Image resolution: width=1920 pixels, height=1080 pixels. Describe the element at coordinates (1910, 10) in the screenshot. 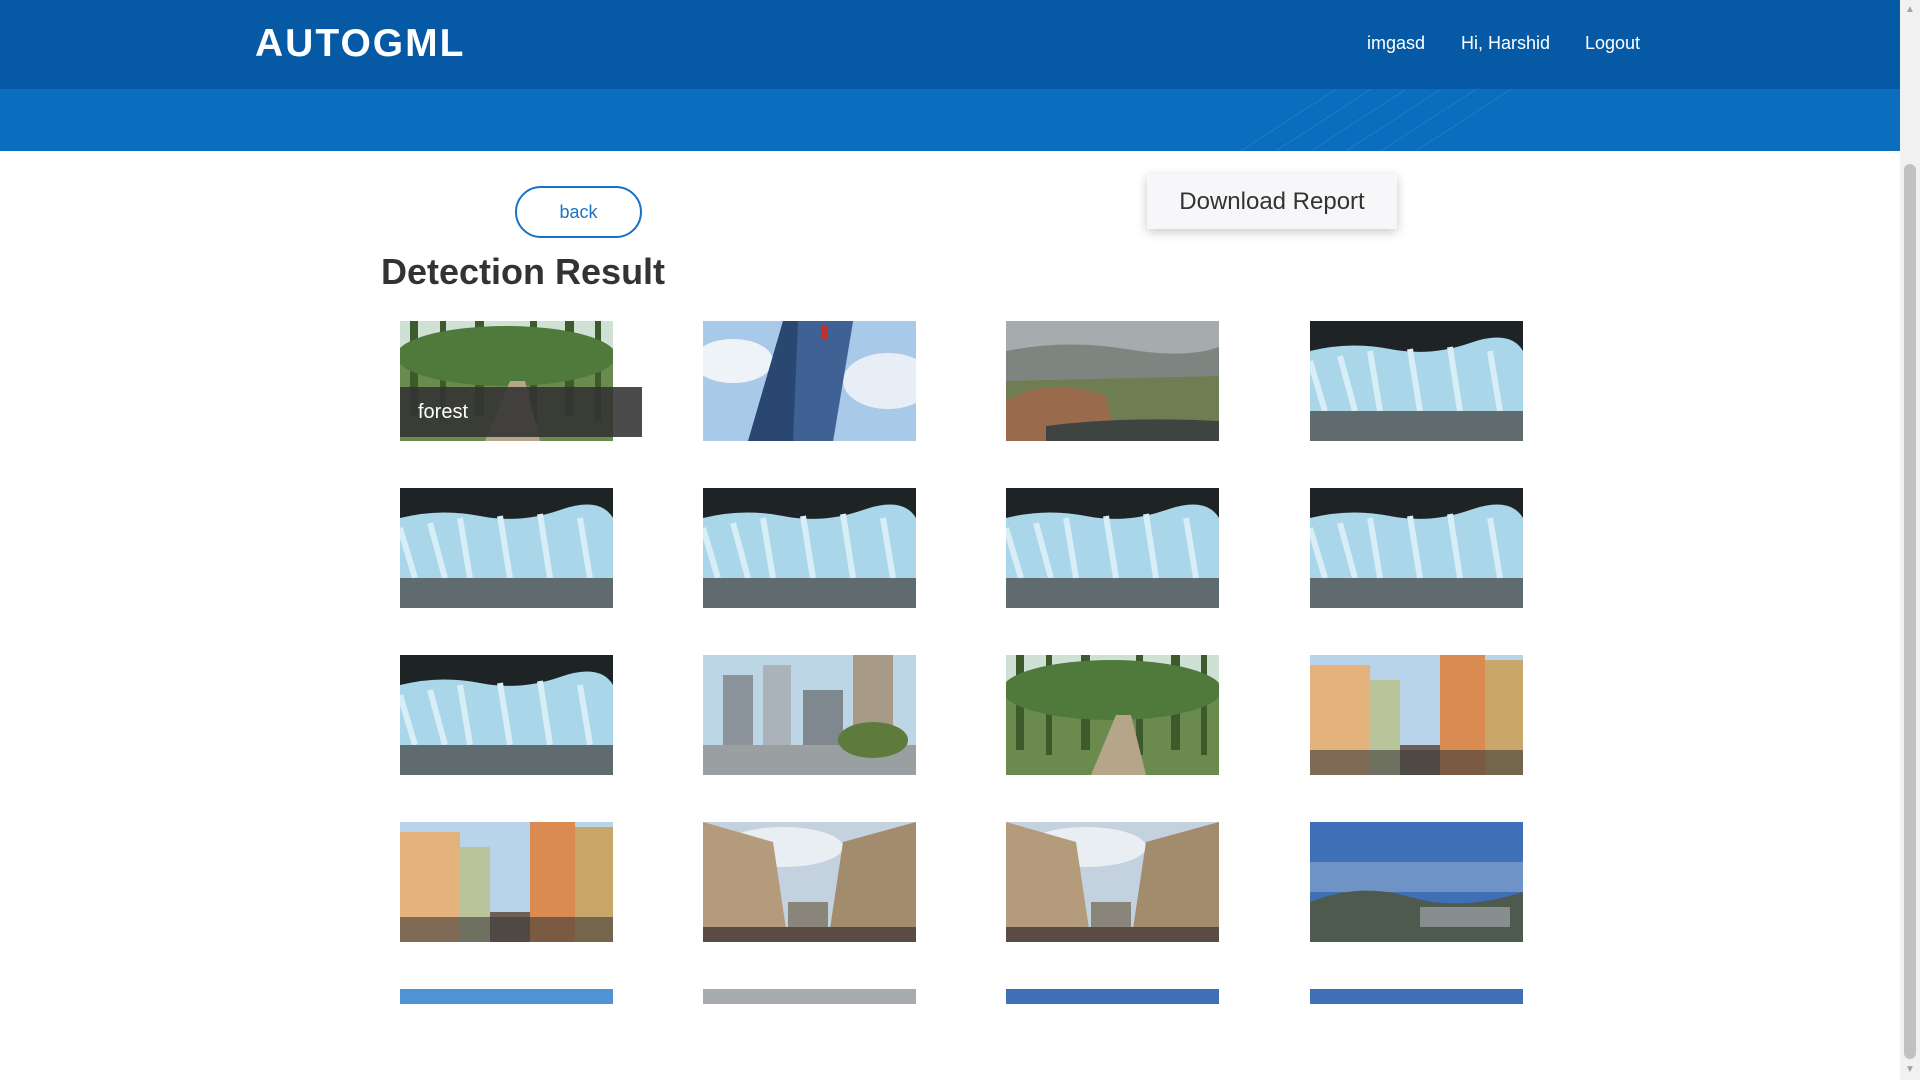

I see `scroll-up-arrow-icon: ▲` at that location.